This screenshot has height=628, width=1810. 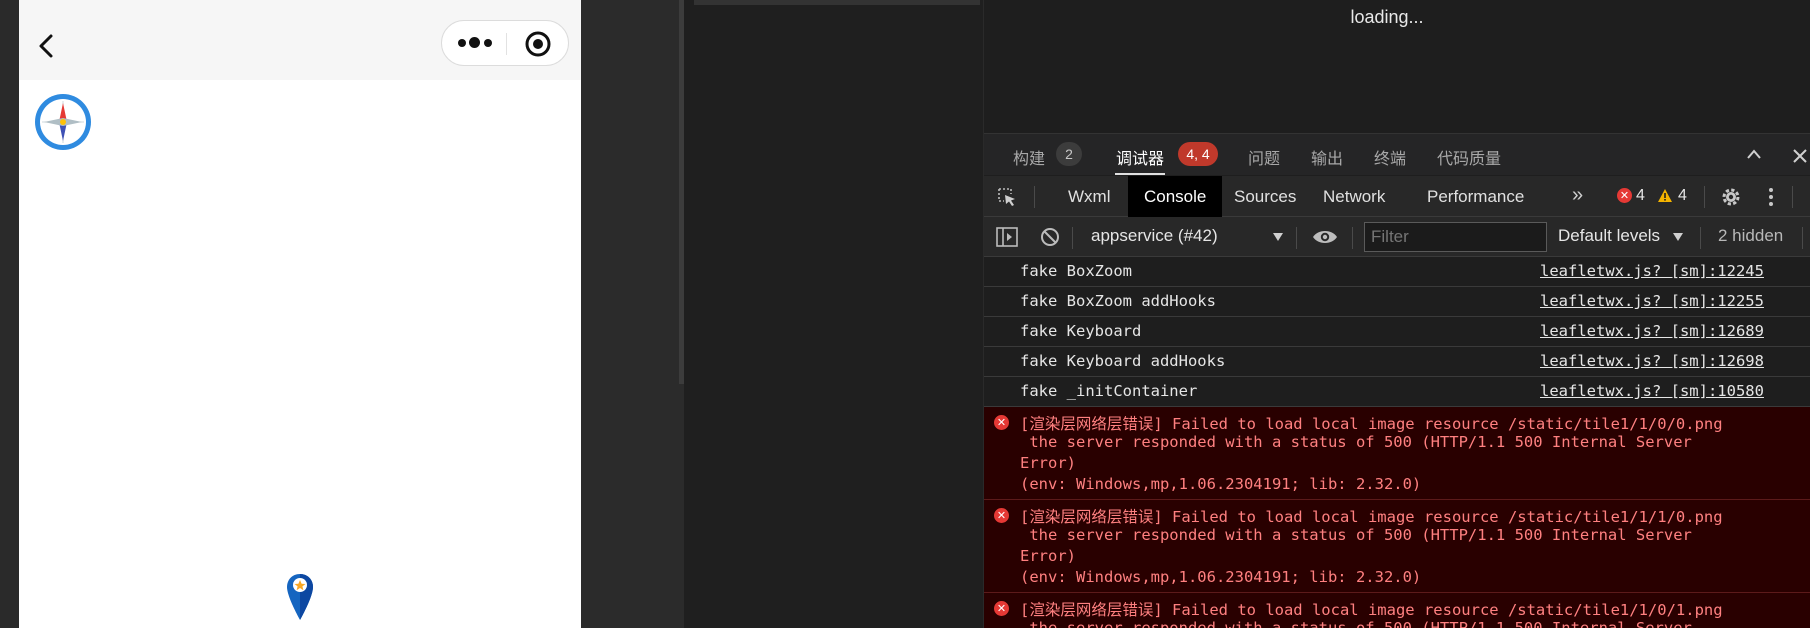 What do you see at coordinates (1397, 332) in the screenshot?
I see `console-log-row: fake Keyboard leafletwx.js? [sm]:12689` at bounding box center [1397, 332].